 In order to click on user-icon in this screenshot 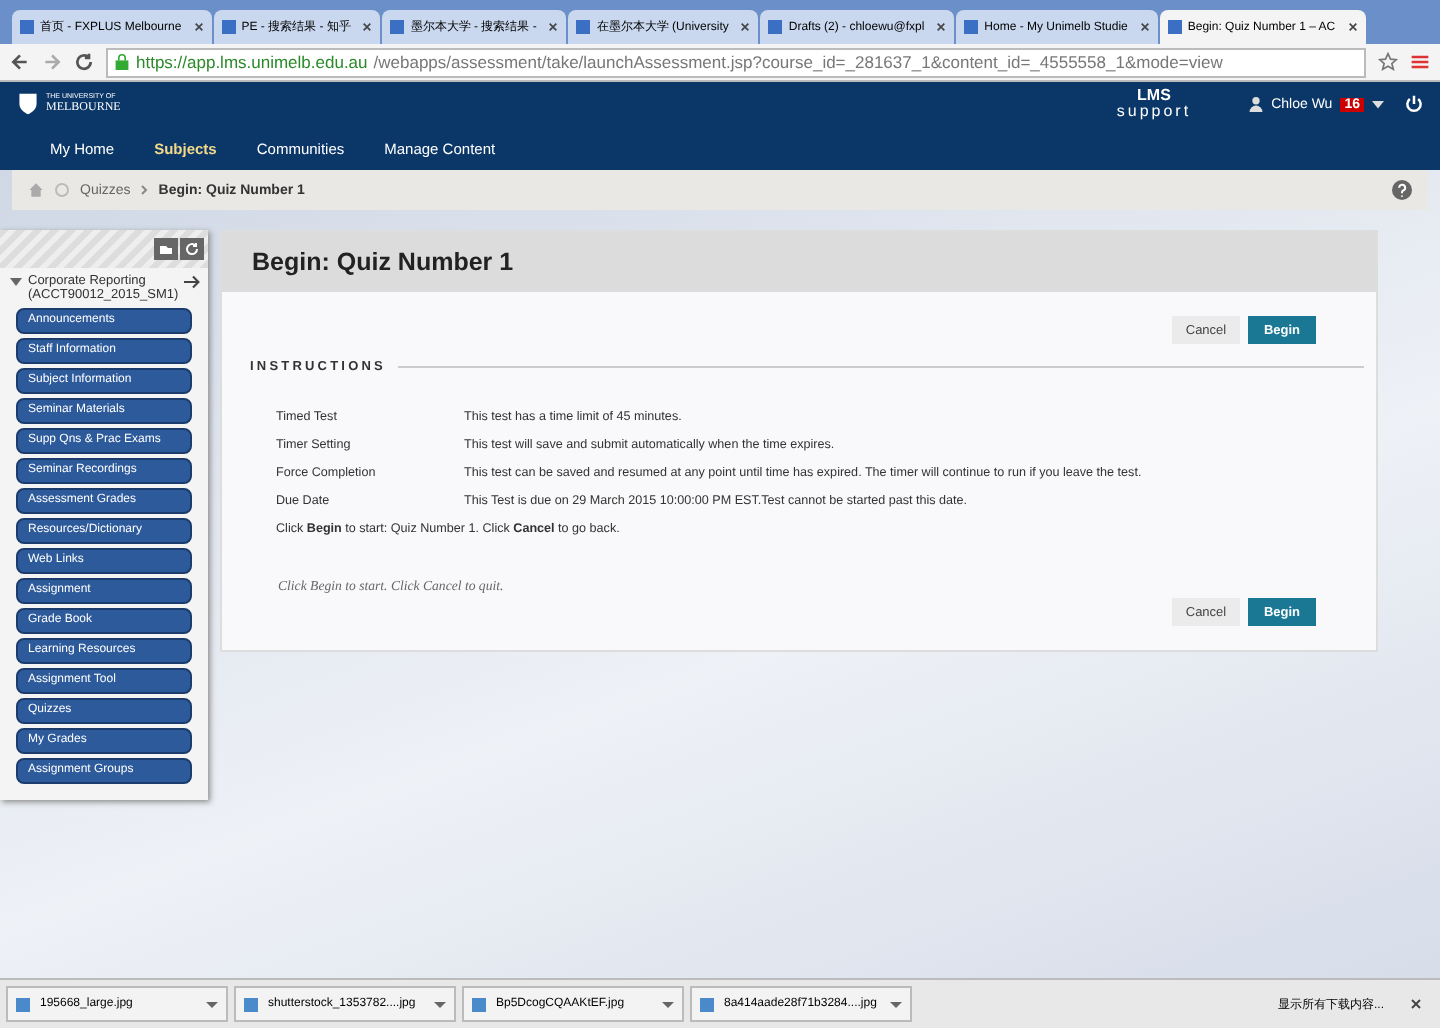, I will do `click(1255, 104)`.